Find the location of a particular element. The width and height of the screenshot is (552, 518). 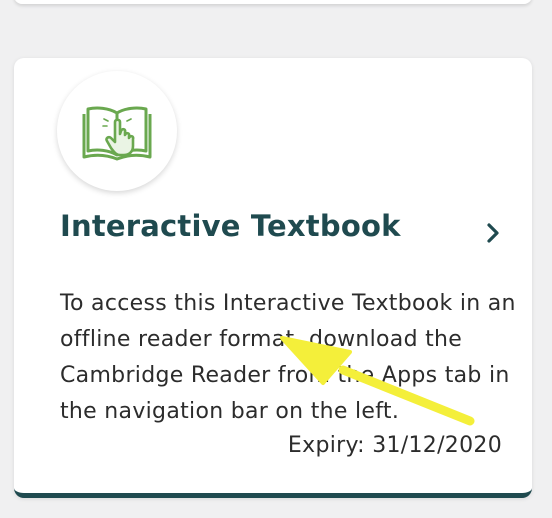

chevron-right-icon is located at coordinates (493, 233).